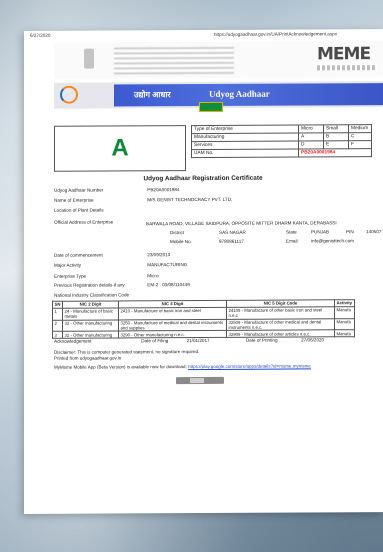  I want to click on table-cell: D, so click(311, 145).